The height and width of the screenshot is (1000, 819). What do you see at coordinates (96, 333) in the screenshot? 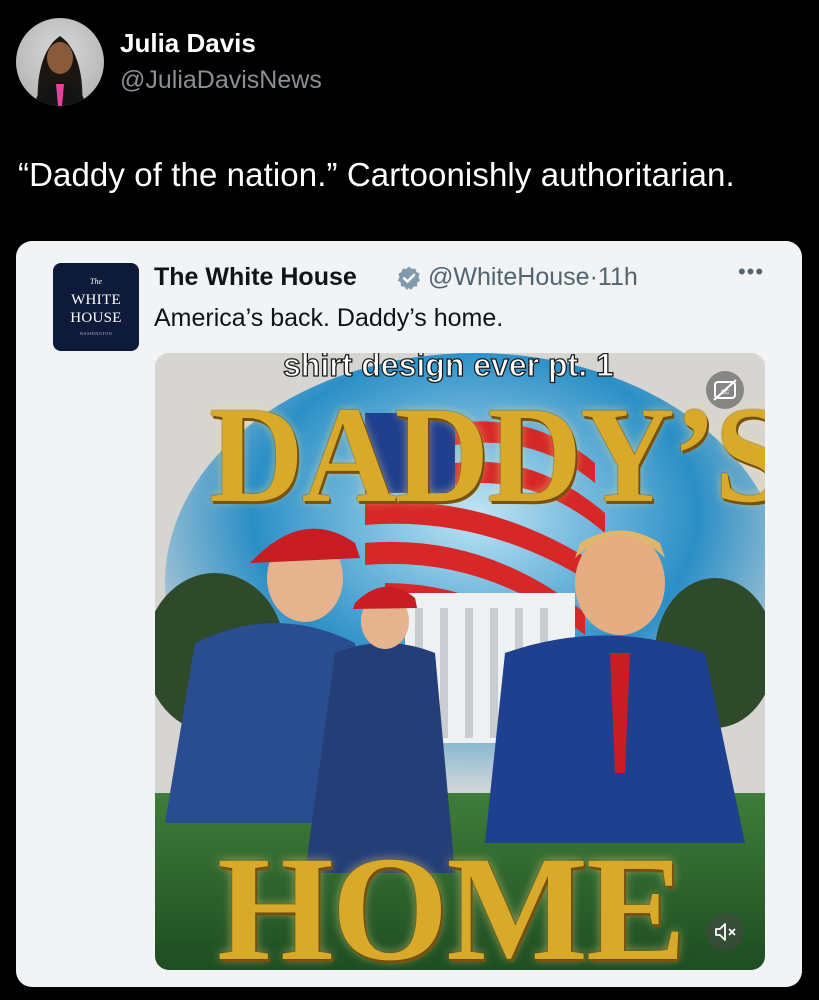
I see `logo-line-3: WASHINGTON` at bounding box center [96, 333].